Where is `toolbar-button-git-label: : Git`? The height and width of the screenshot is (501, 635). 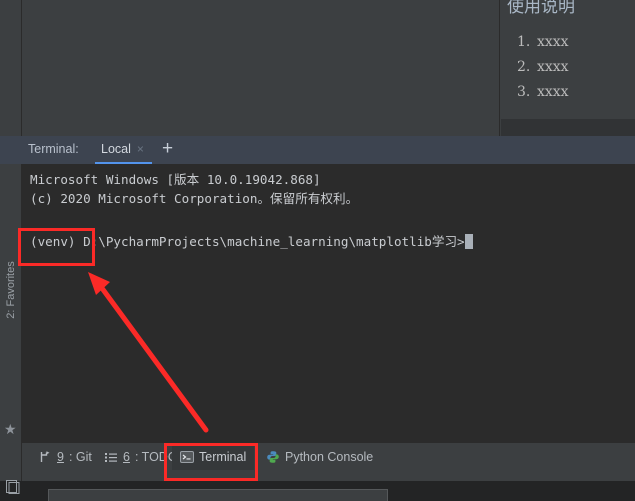
toolbar-button-git-label: : Git is located at coordinates (80, 456).